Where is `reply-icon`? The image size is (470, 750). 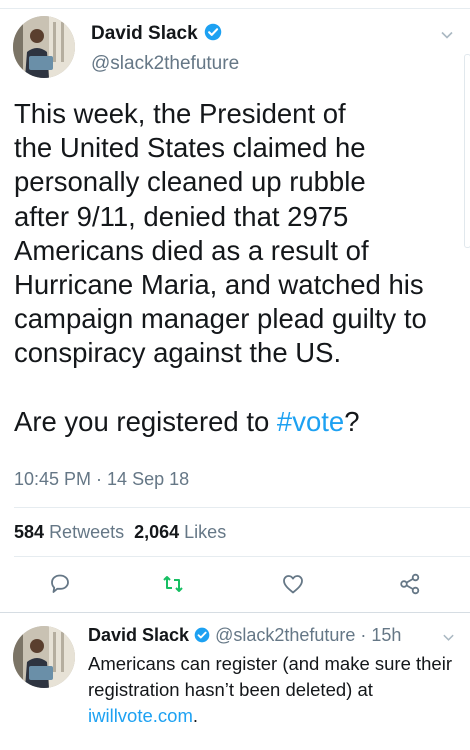 reply-icon is located at coordinates (60, 584).